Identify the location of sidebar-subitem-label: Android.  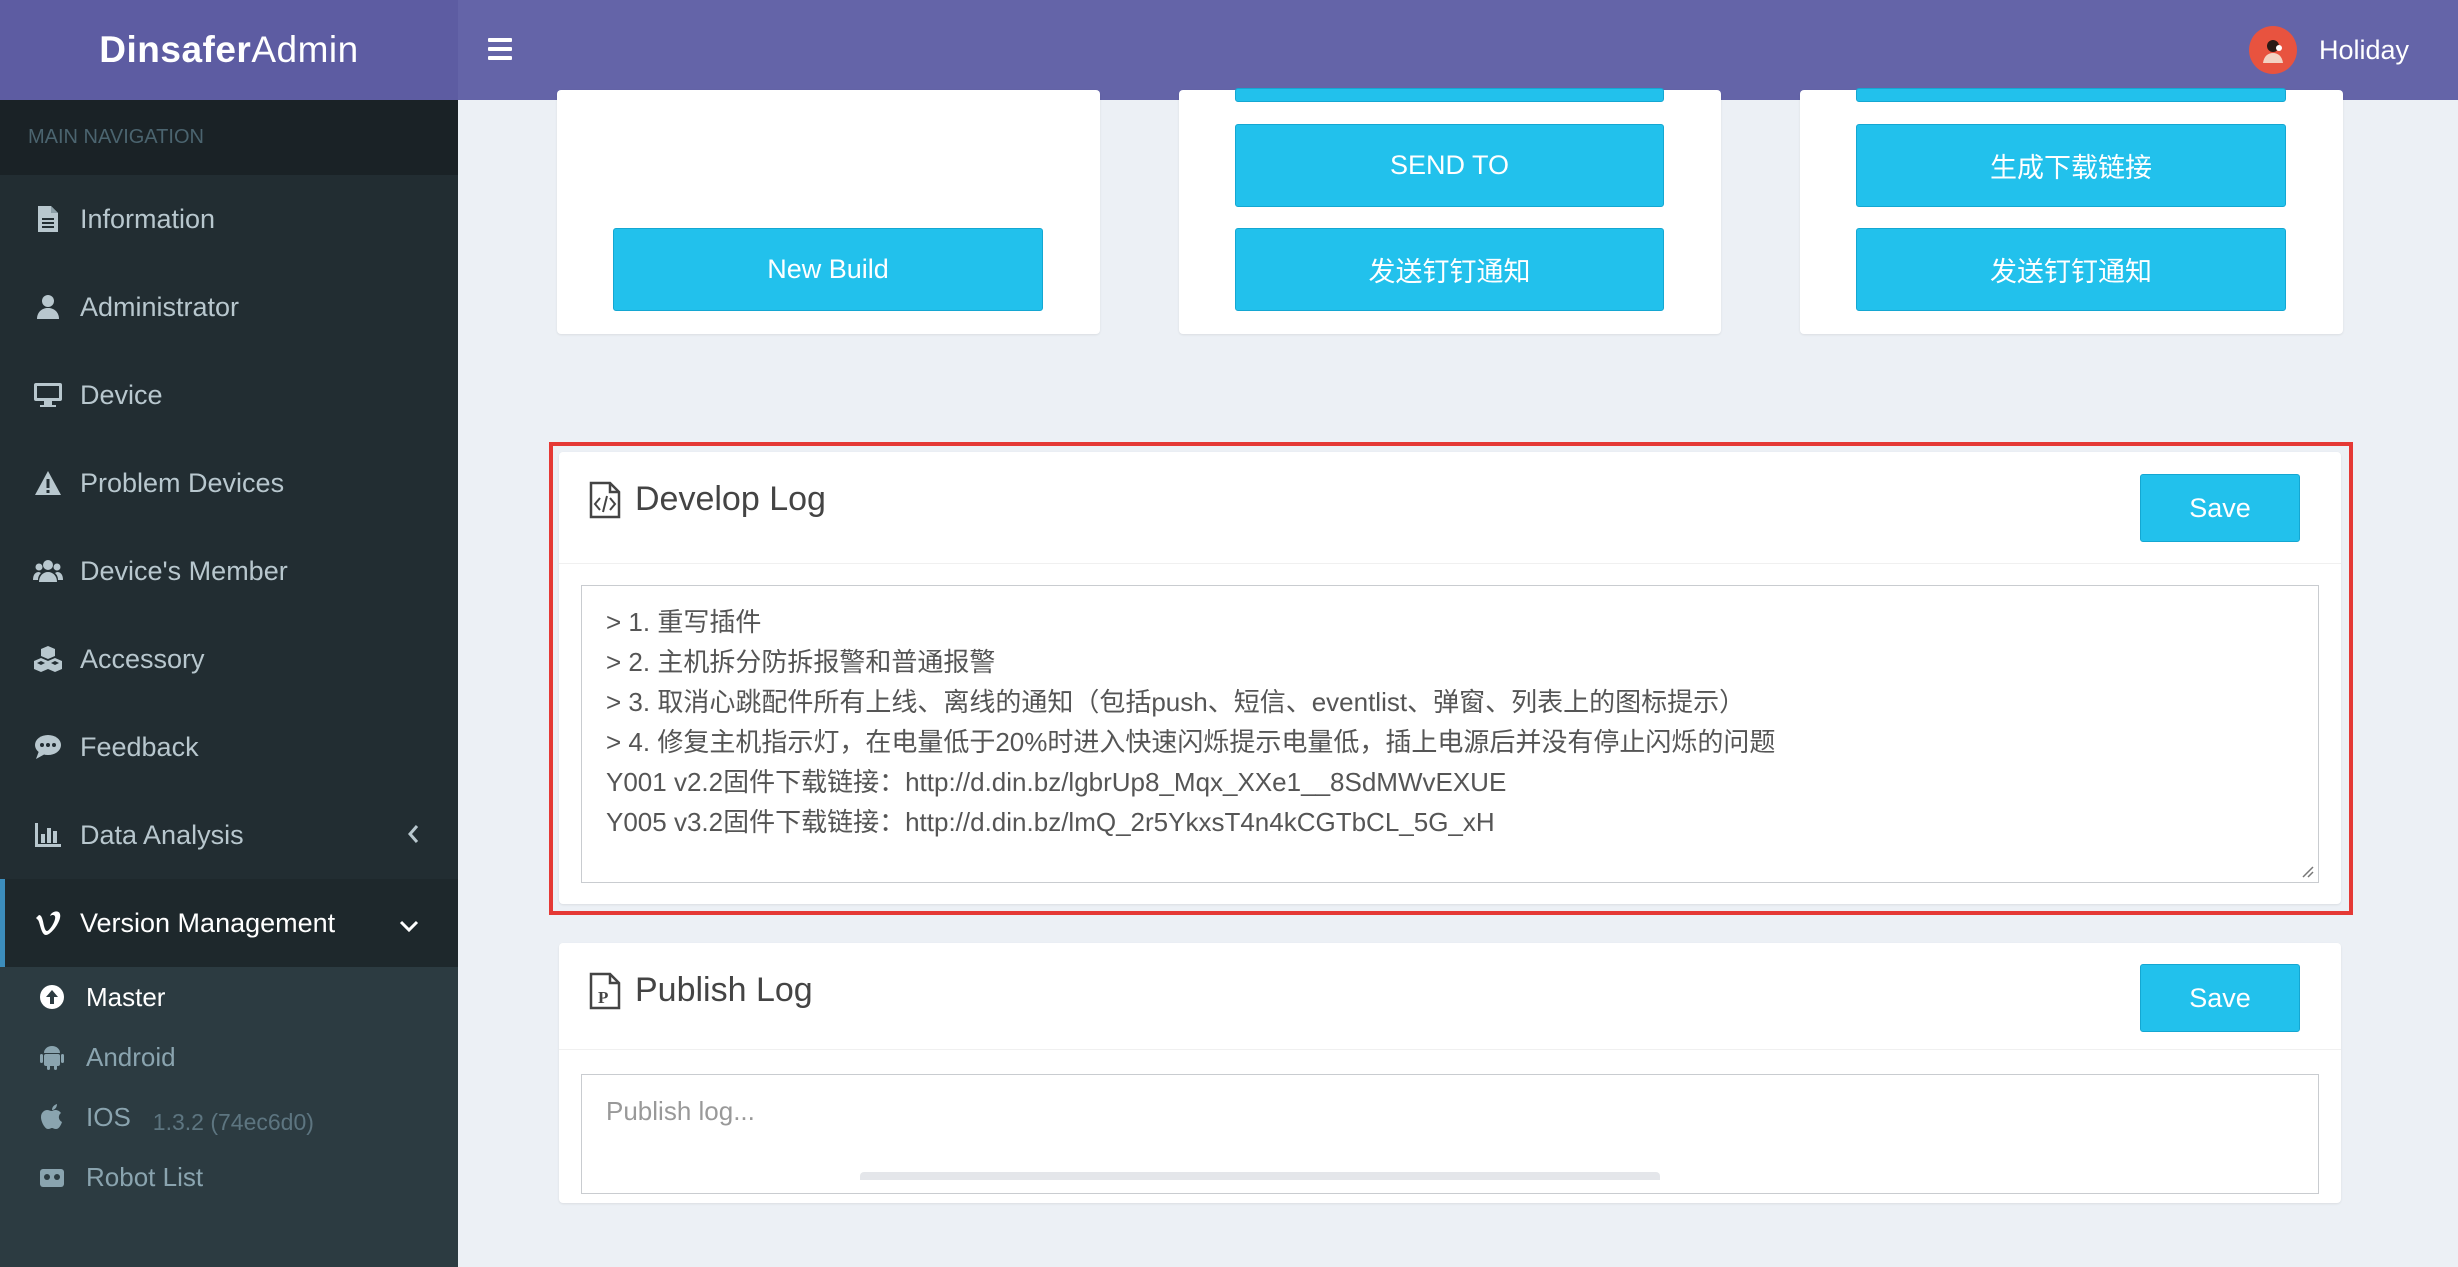
(131, 1056).